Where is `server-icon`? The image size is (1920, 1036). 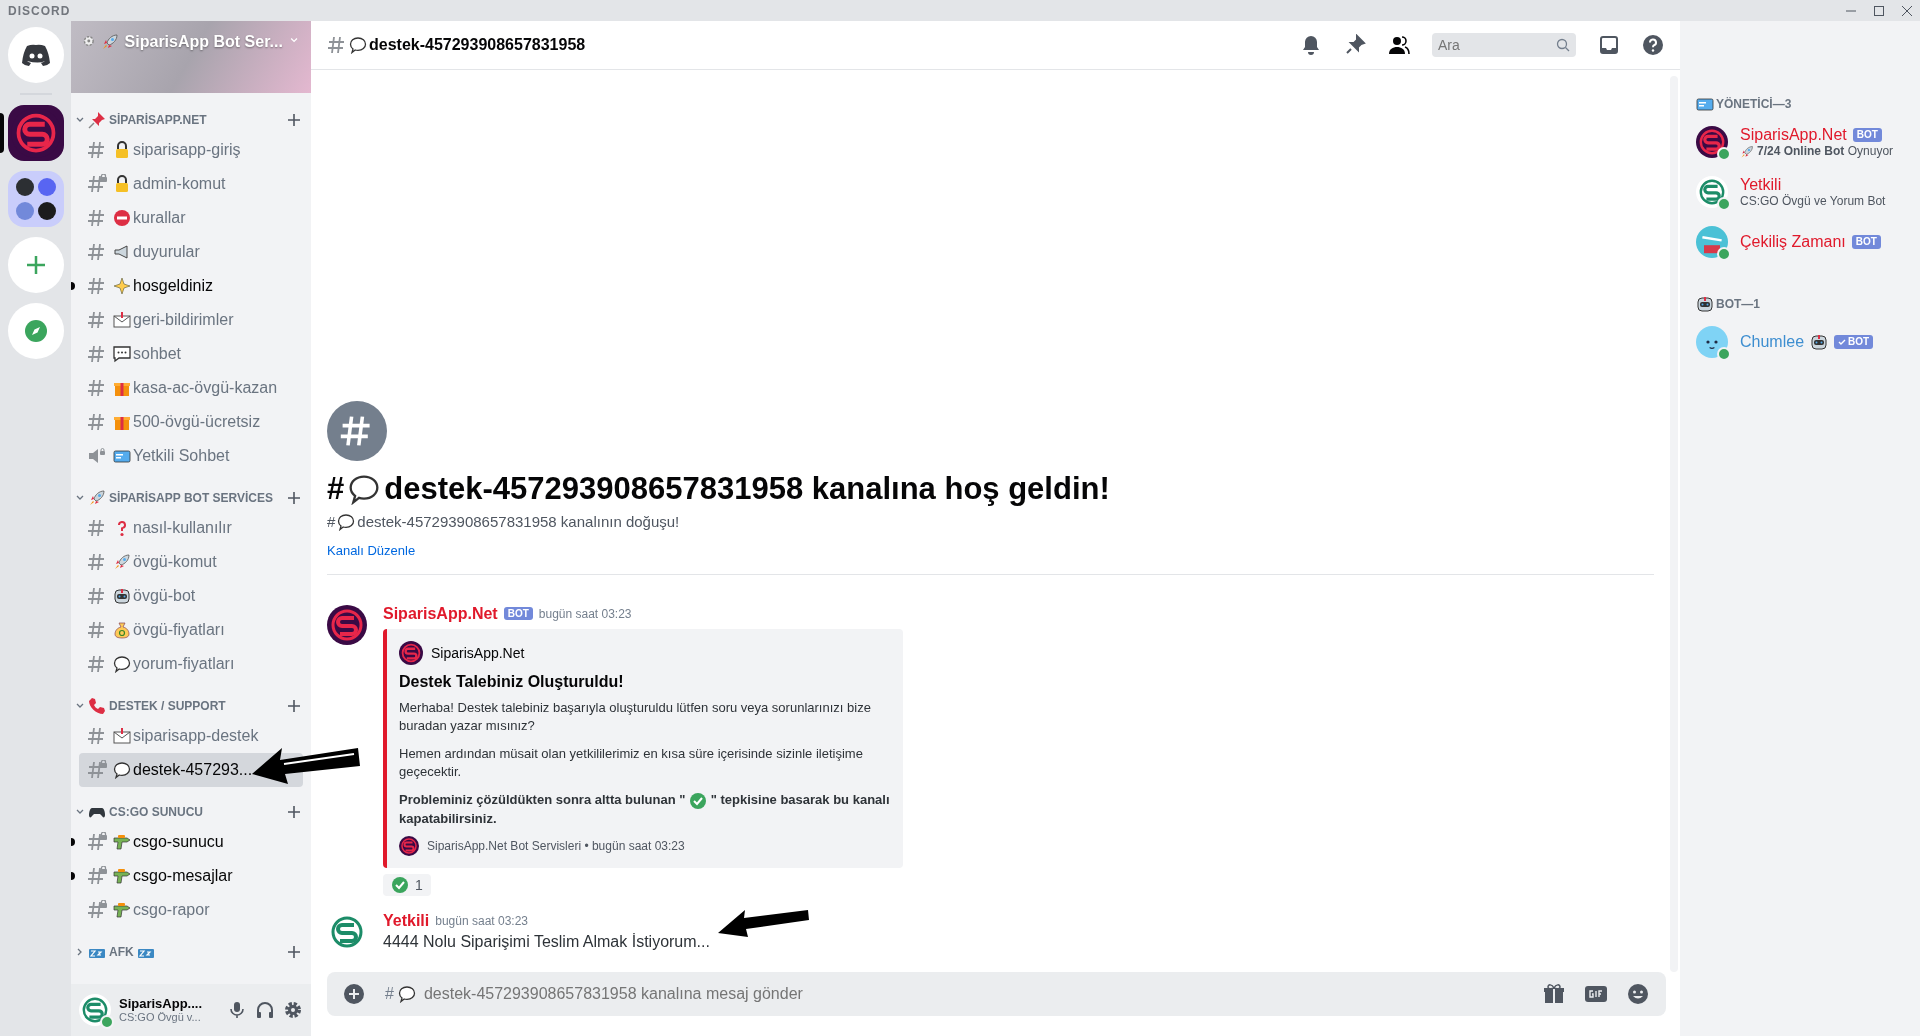 server-icon is located at coordinates (35, 133).